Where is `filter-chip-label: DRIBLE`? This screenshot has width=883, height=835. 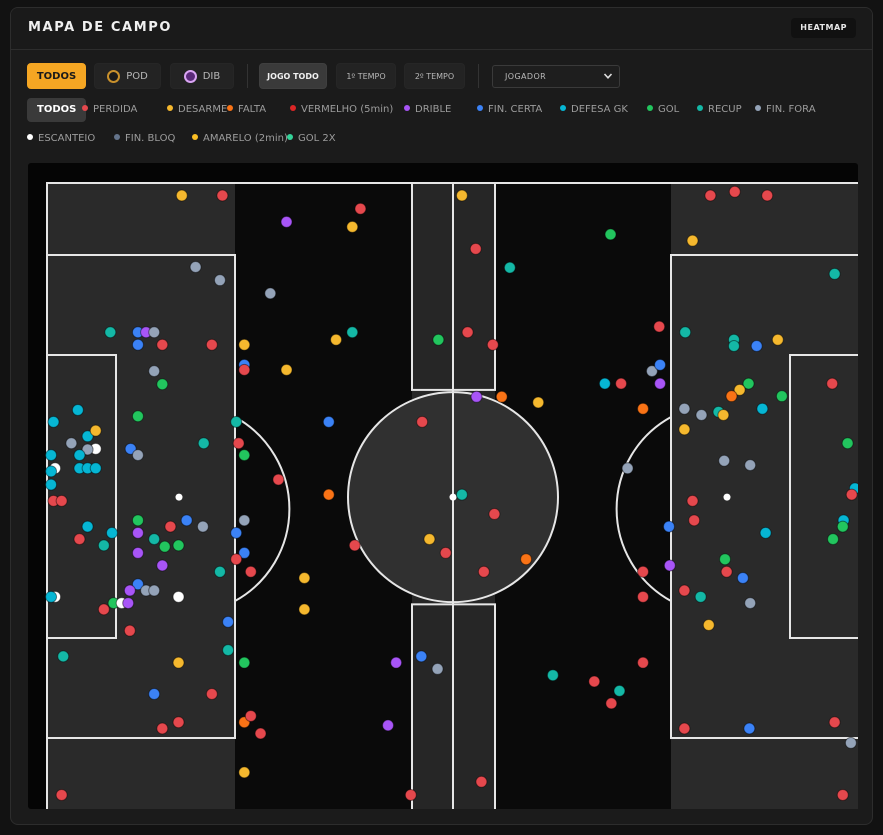 filter-chip-label: DRIBLE is located at coordinates (433, 109).